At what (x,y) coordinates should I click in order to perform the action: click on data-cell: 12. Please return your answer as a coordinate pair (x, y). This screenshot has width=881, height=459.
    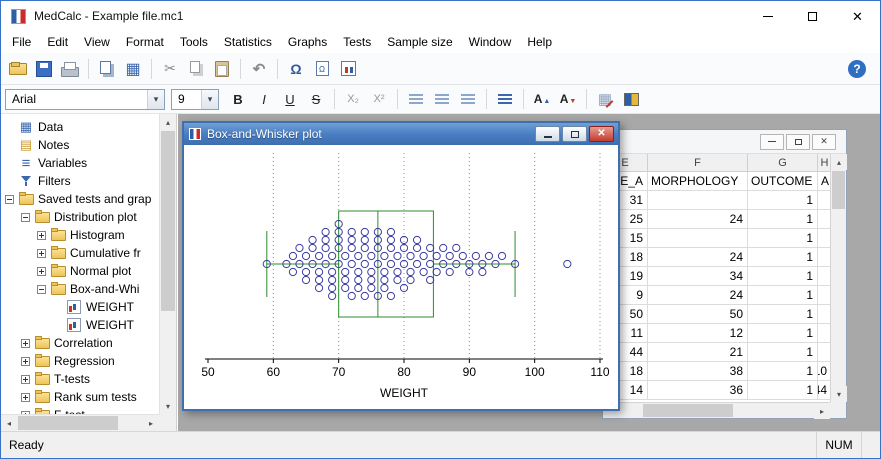
    Looking at the image, I should click on (698, 333).